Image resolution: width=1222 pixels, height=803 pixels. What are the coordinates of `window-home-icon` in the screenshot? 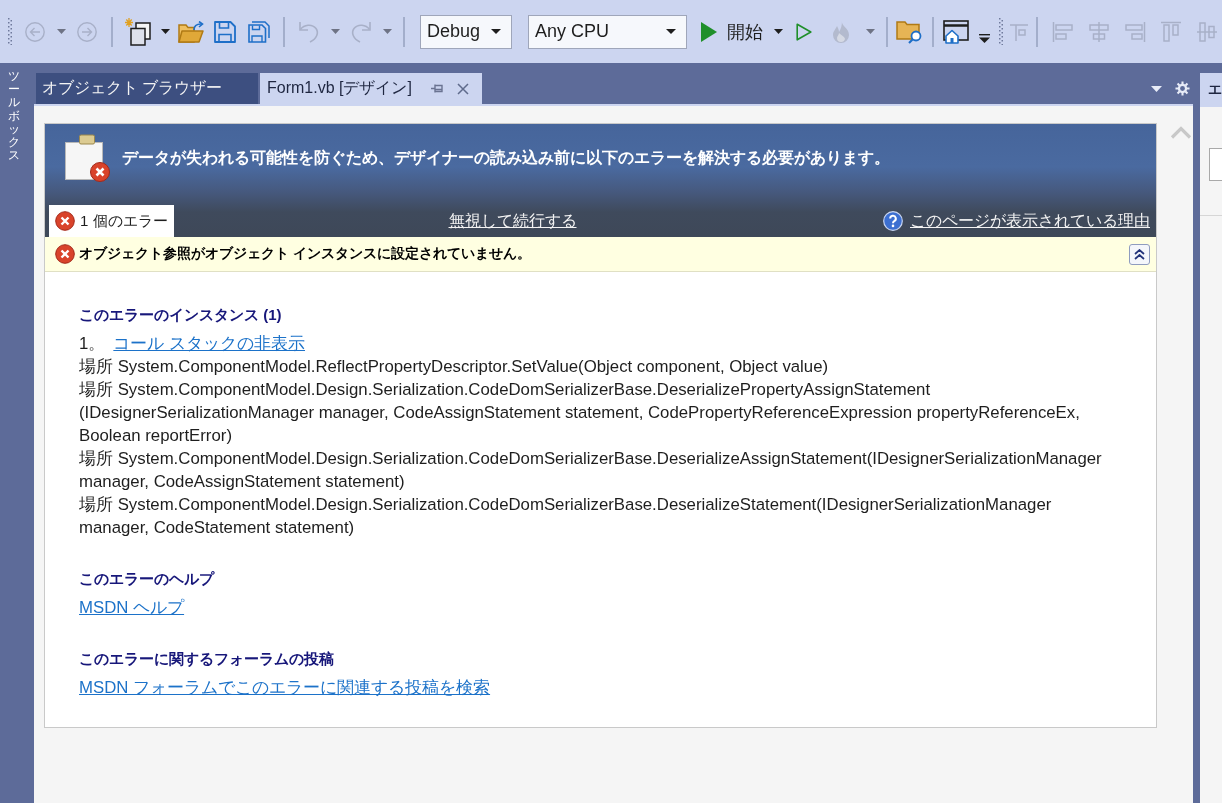 It's located at (956, 31).